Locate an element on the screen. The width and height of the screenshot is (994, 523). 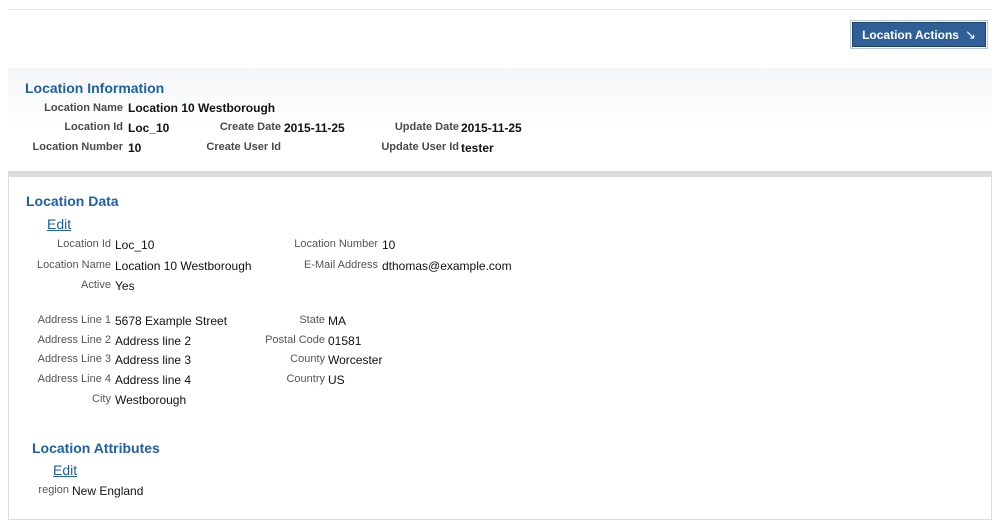
data-county-label: County is located at coordinates (307, 359).